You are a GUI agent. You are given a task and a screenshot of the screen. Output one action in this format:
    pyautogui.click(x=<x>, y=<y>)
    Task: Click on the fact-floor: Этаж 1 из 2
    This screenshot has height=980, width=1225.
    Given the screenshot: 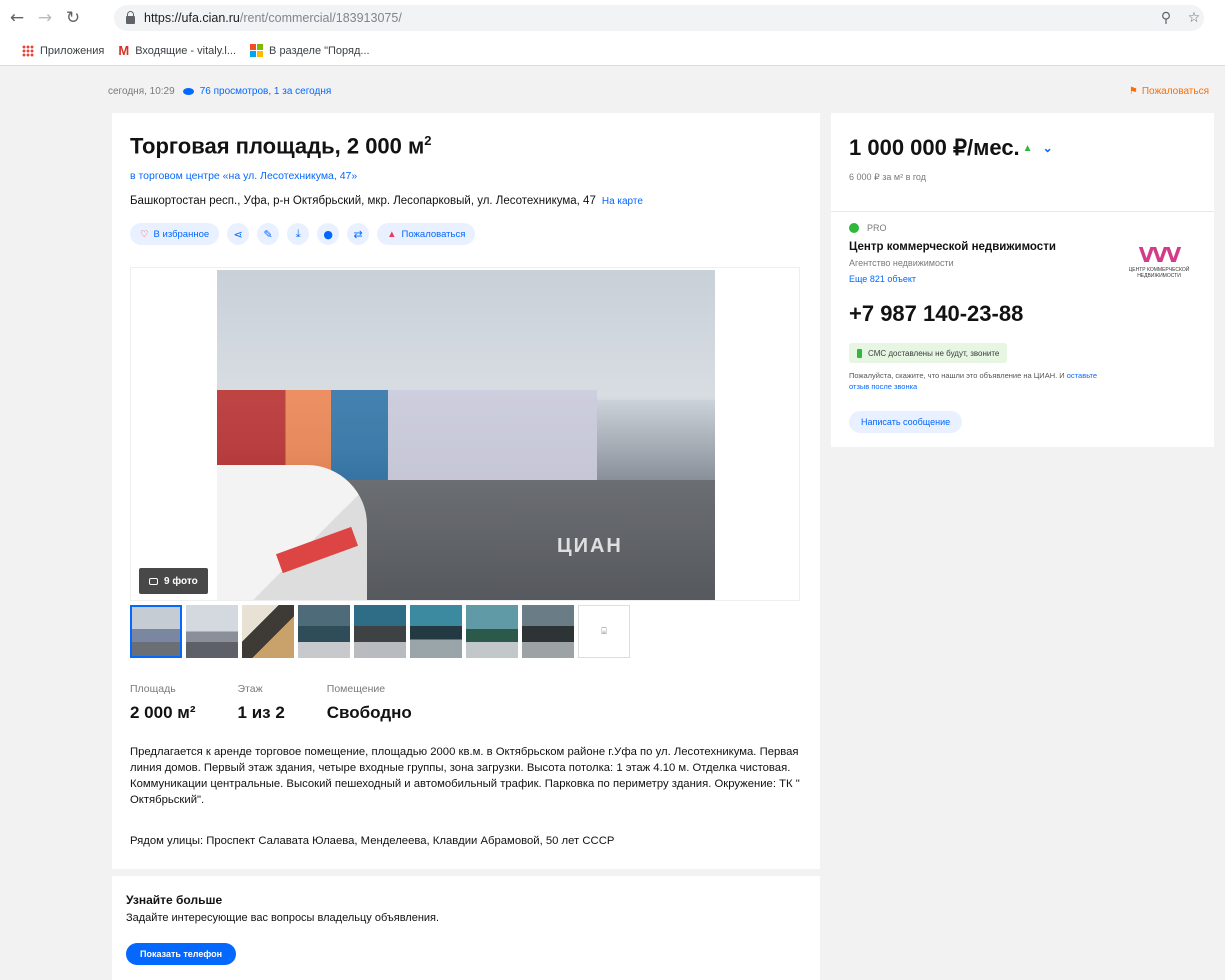 What is the action you would take?
    pyautogui.click(x=261, y=702)
    